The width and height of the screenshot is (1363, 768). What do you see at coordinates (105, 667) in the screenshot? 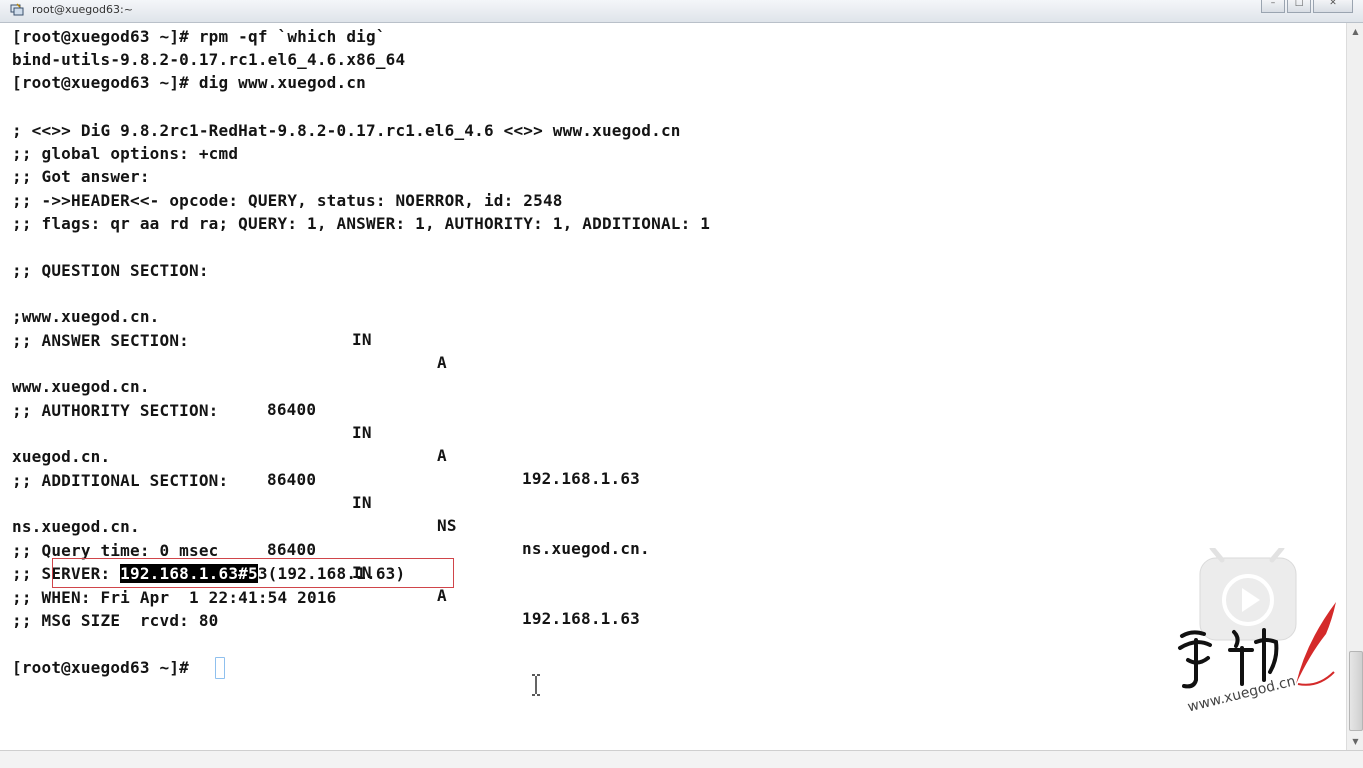
I see `shell-prompt: [root@xuegod63 ~]#` at bounding box center [105, 667].